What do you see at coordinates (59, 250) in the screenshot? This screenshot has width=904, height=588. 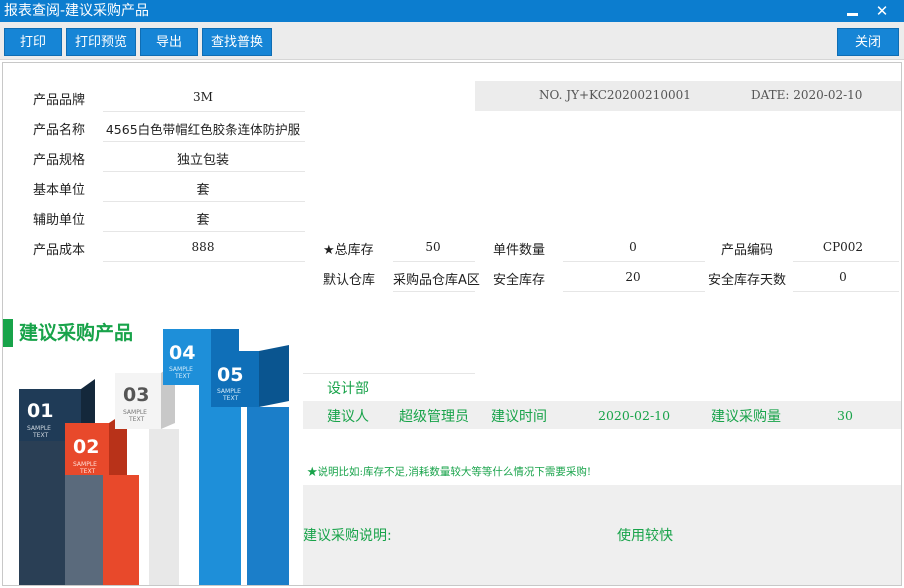 I see `cost-label: 产品成本` at bounding box center [59, 250].